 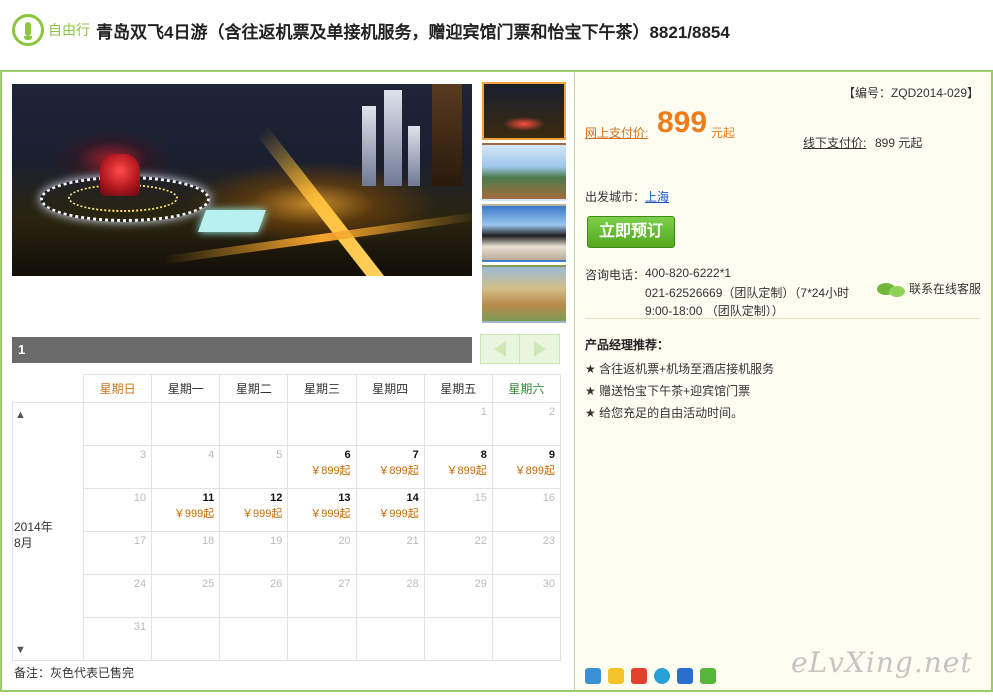 I want to click on prev-month-icon: ▲, so click(x=20, y=415).